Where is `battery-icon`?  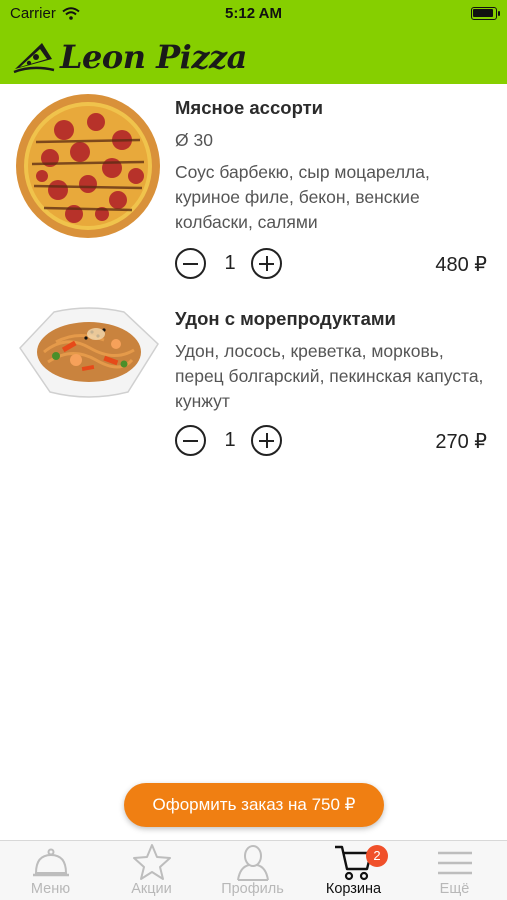
battery-icon is located at coordinates (485, 13).